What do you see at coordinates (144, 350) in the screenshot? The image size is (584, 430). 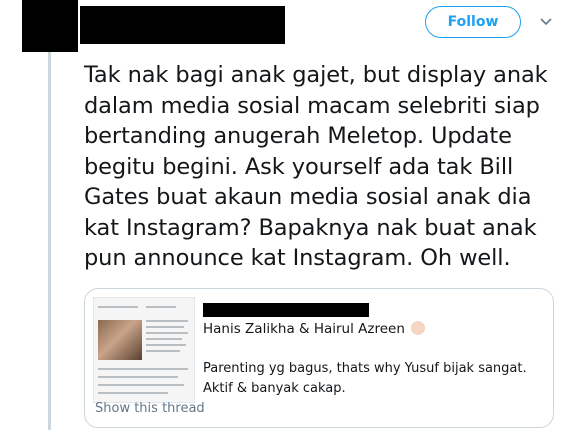 I see `quoted-tweet-thumbnail` at bounding box center [144, 350].